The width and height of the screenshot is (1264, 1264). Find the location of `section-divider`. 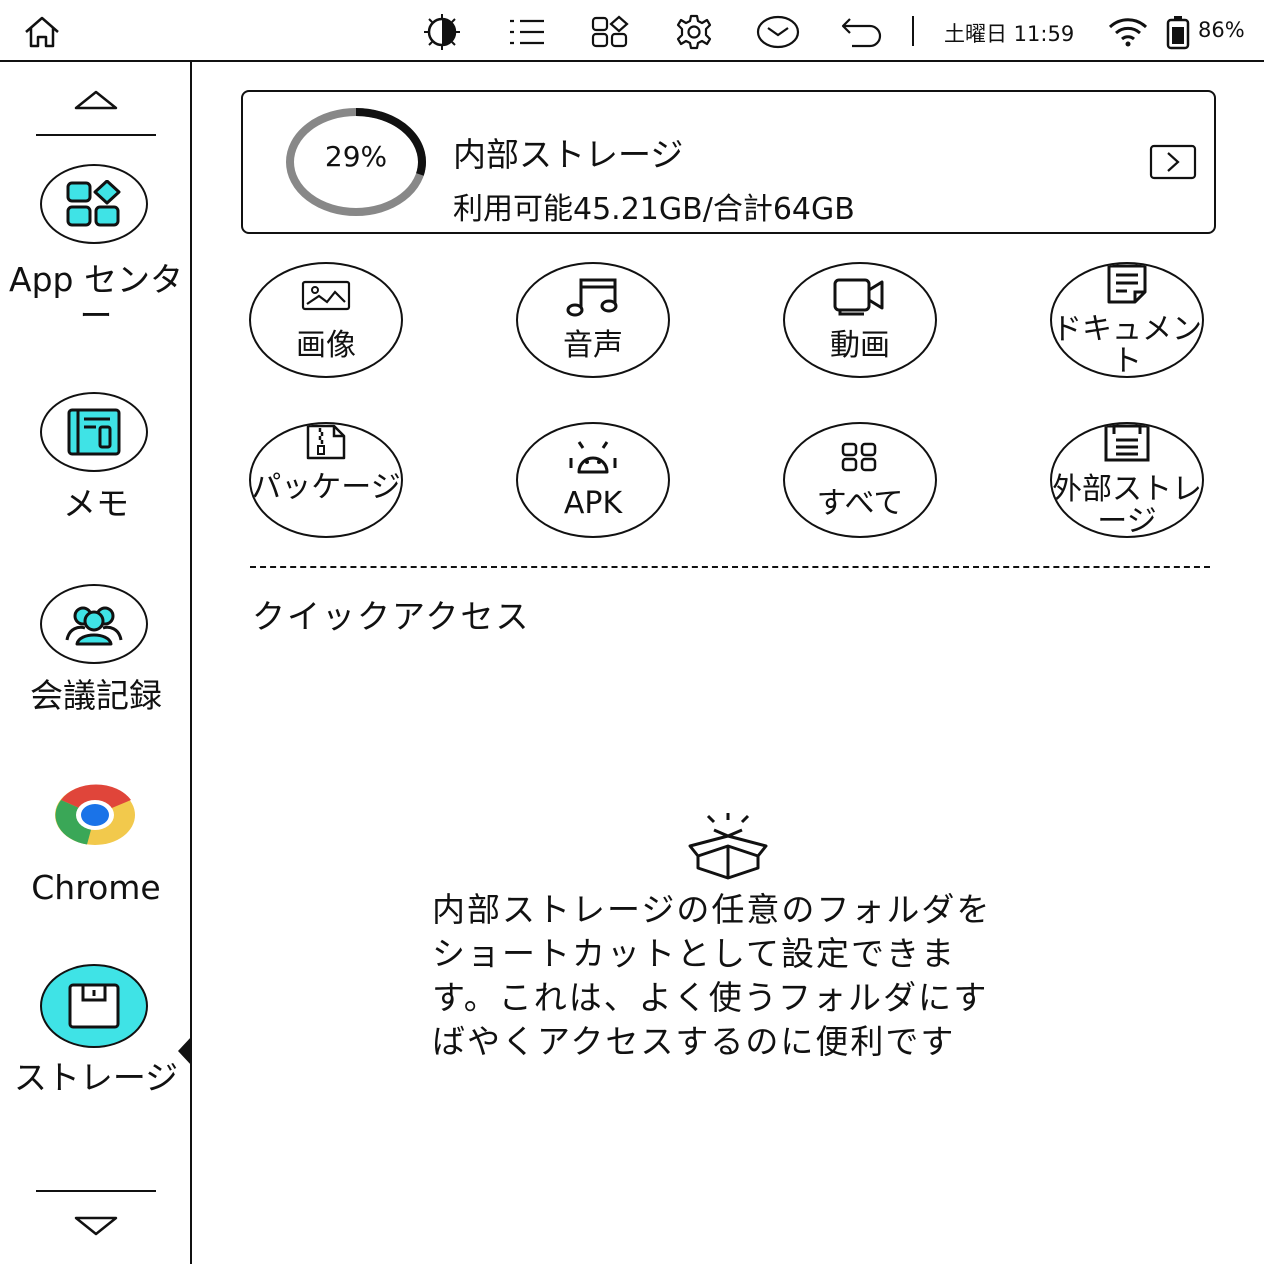

section-divider is located at coordinates (730, 567).